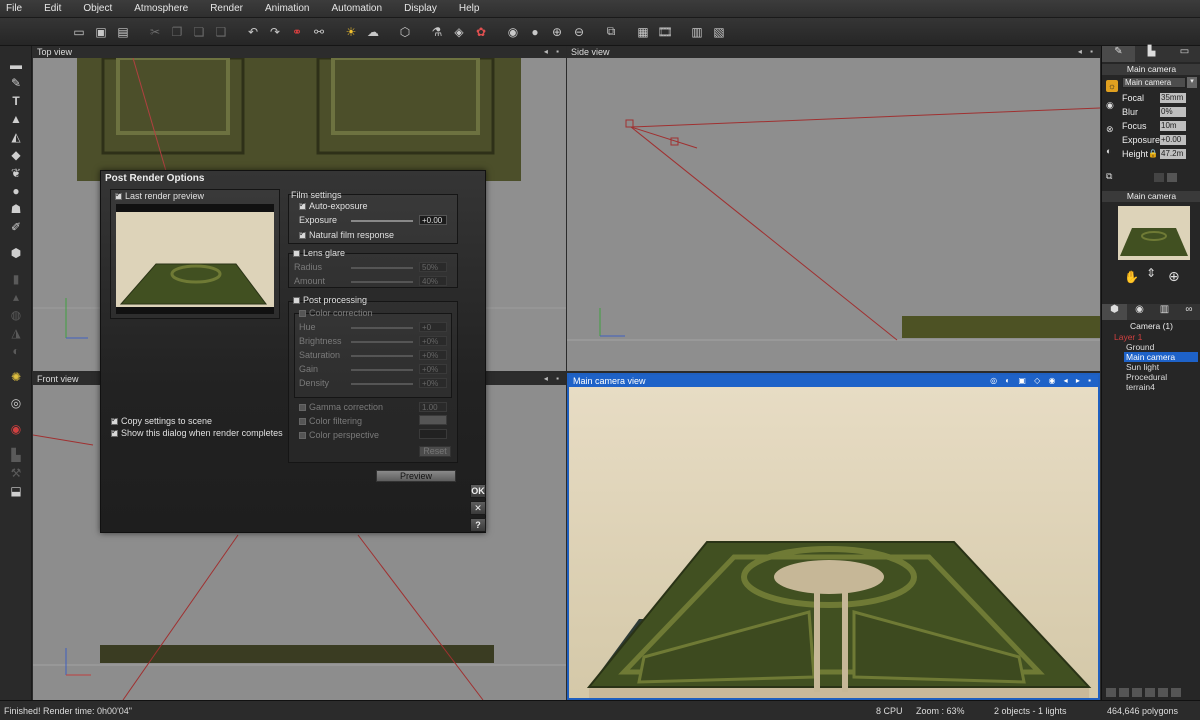 The image size is (1200, 720). What do you see at coordinates (513, 32) in the screenshot?
I see `render-options-icon: ◉` at bounding box center [513, 32].